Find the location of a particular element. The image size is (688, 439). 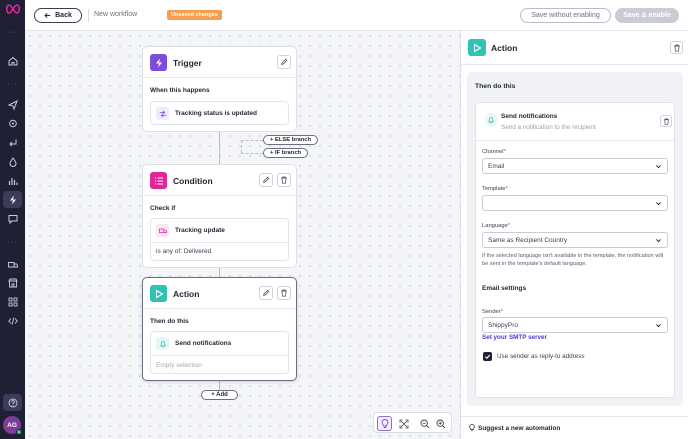

zoom-out-button is located at coordinates (424, 423).